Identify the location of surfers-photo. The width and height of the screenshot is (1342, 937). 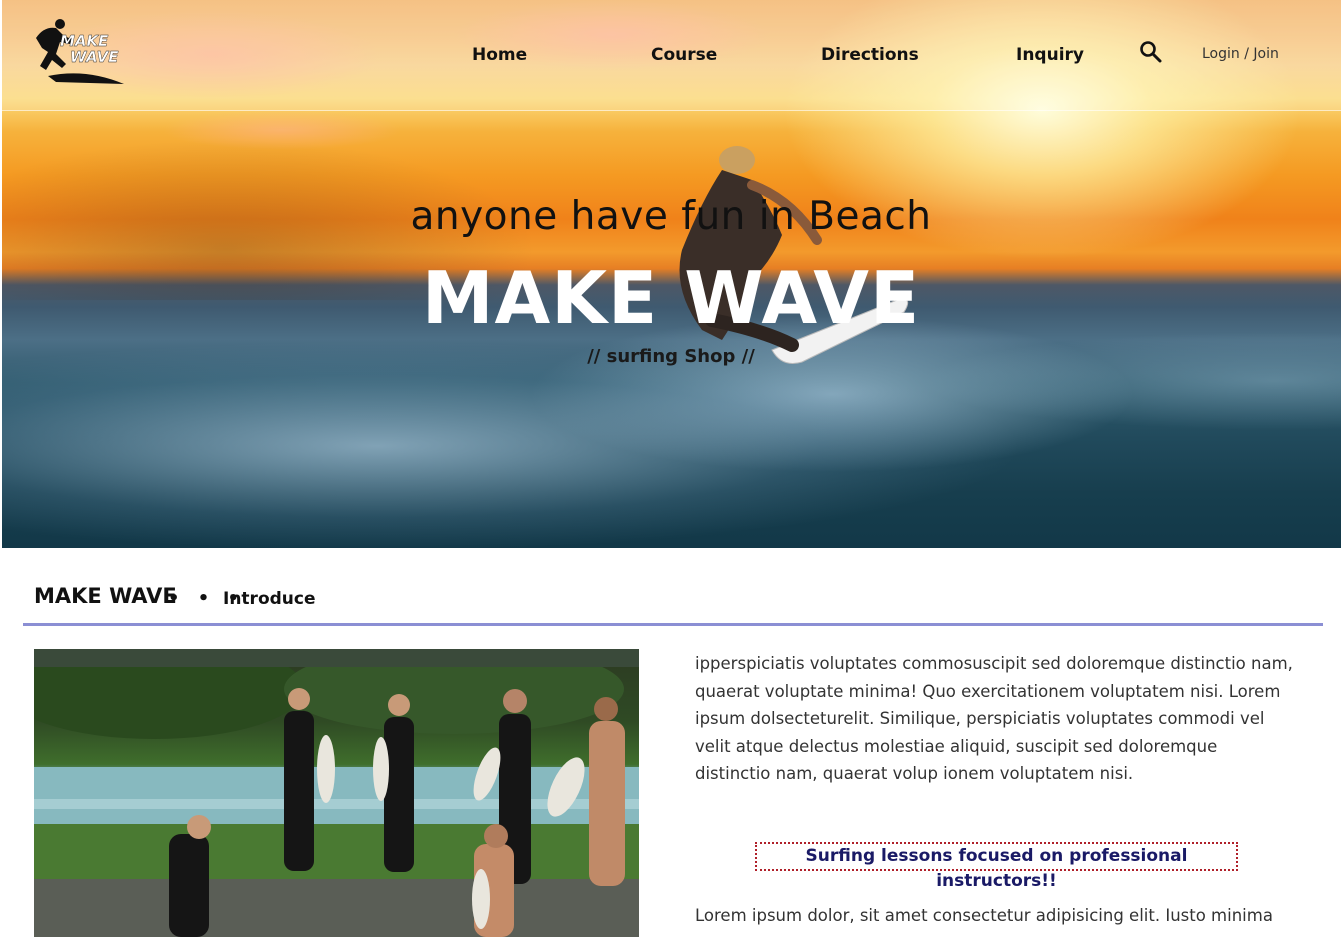
(336, 793).